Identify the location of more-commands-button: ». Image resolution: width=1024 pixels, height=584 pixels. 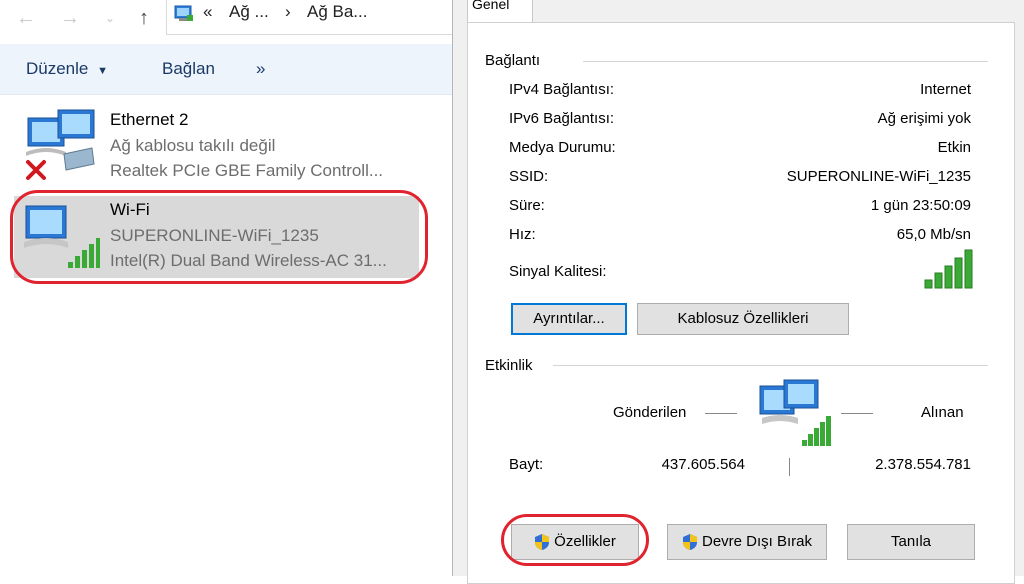
(260, 69).